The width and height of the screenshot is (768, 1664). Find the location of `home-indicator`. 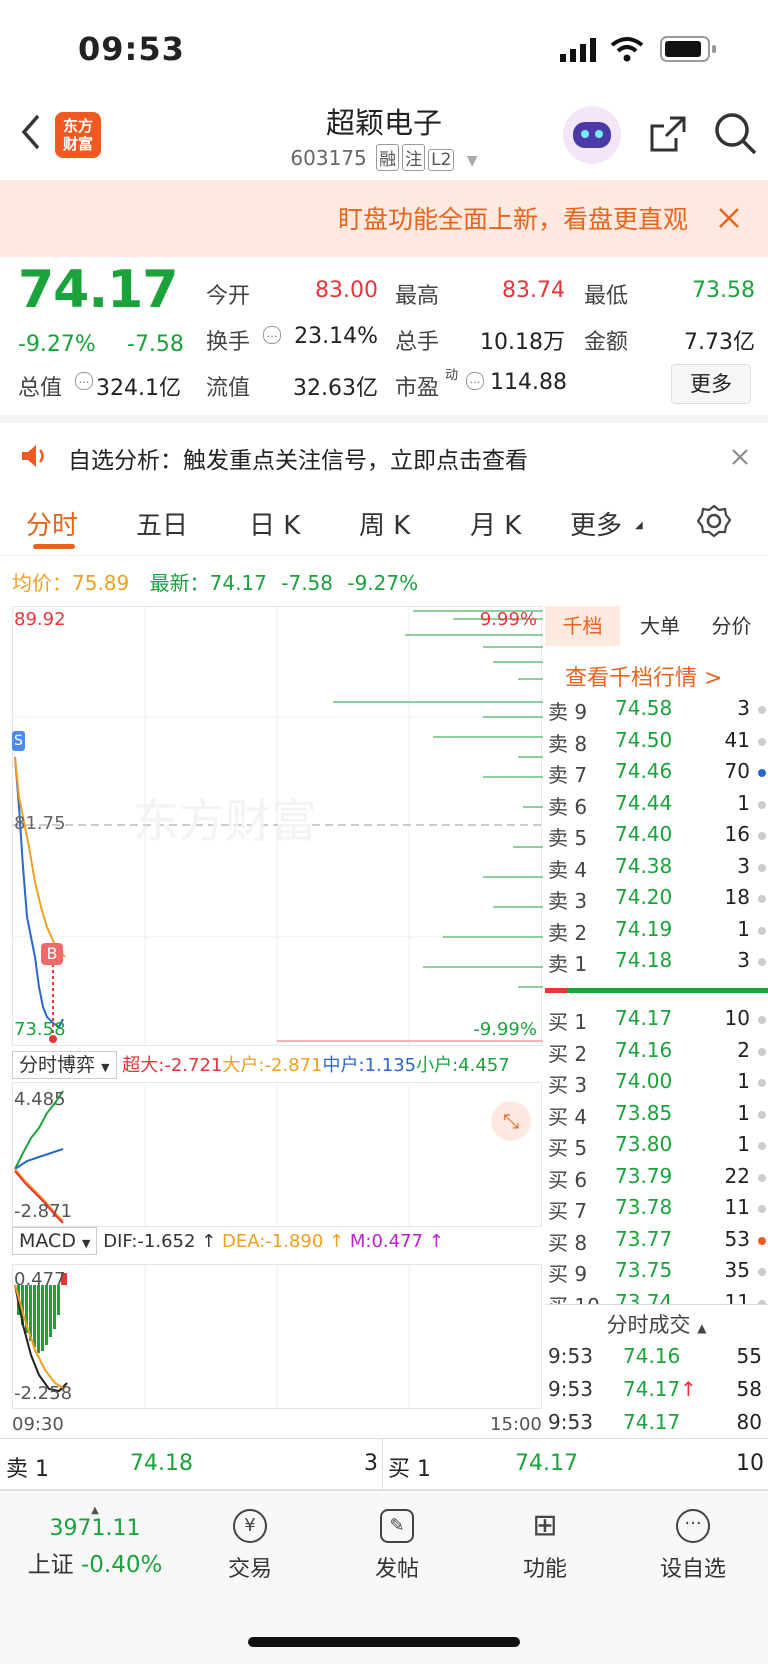

home-indicator is located at coordinates (384, 1642).